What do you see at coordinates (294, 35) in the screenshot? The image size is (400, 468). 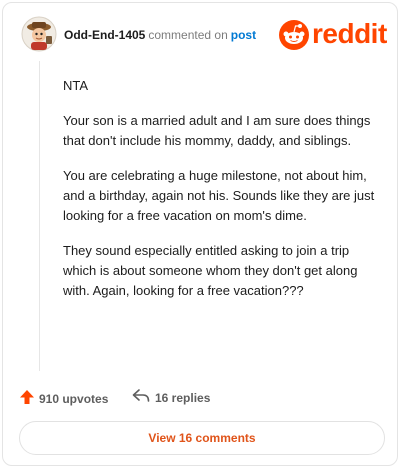 I see `reddit-snoo-icon` at bounding box center [294, 35].